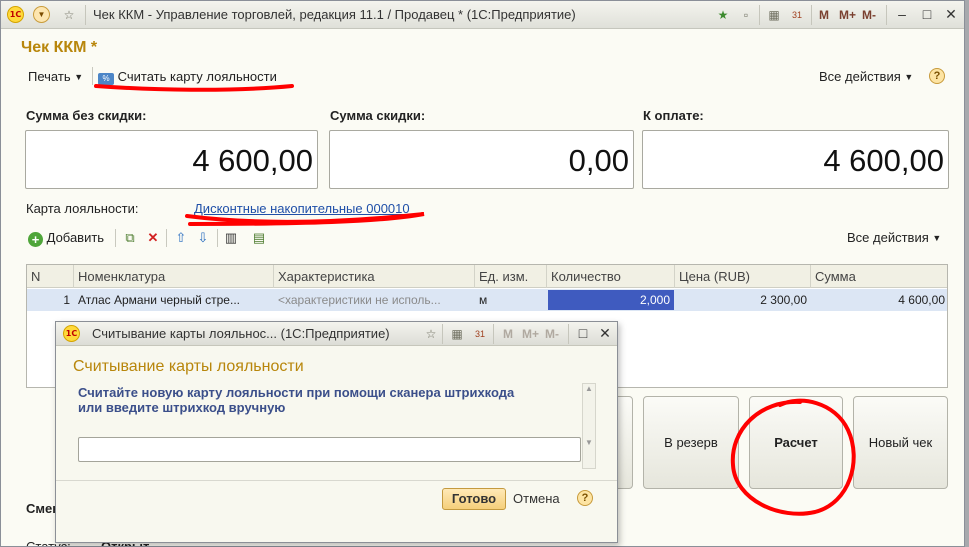  I want to click on row-unit: м, so click(511, 300).